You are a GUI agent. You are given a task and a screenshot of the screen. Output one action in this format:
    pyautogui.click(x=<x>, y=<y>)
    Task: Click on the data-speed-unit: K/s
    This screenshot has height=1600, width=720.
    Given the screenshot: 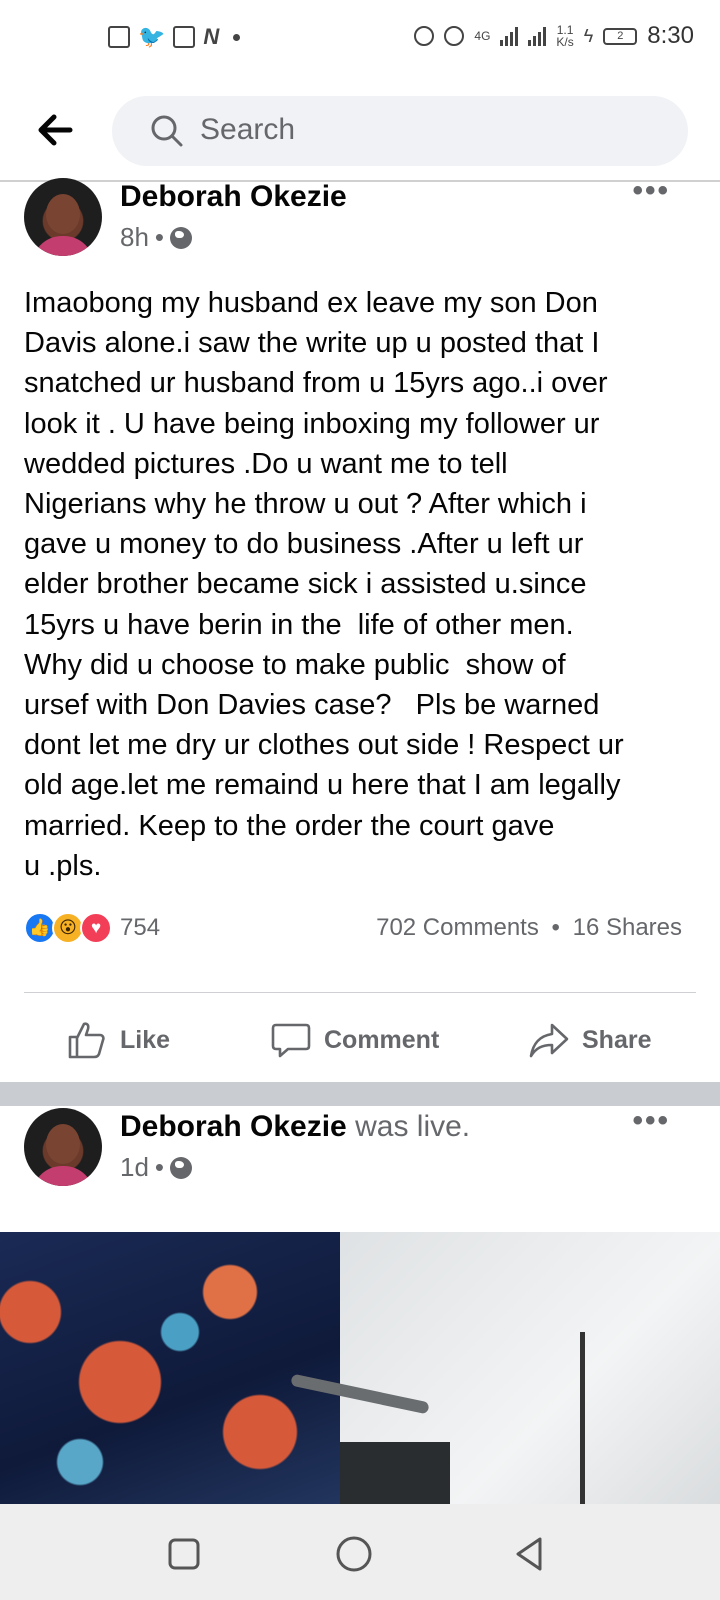 What is the action you would take?
    pyautogui.click(x=565, y=42)
    